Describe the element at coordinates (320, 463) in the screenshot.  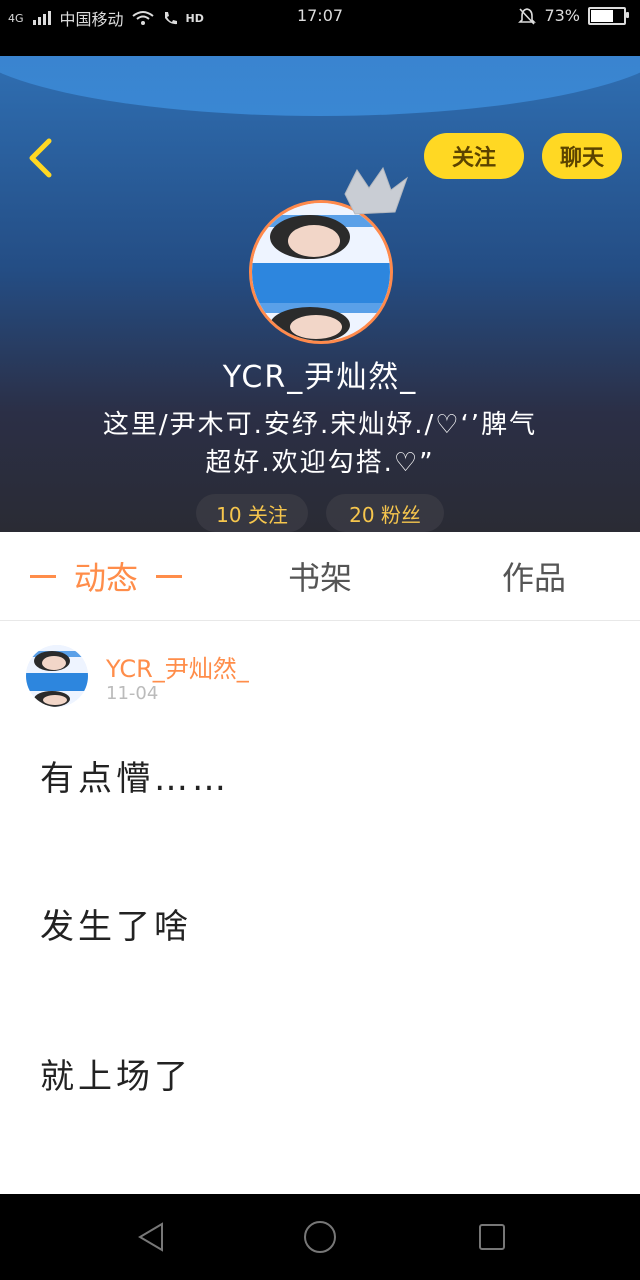
I see `bio-line-2: 超好.欢迎勾搭.♡”` at that location.